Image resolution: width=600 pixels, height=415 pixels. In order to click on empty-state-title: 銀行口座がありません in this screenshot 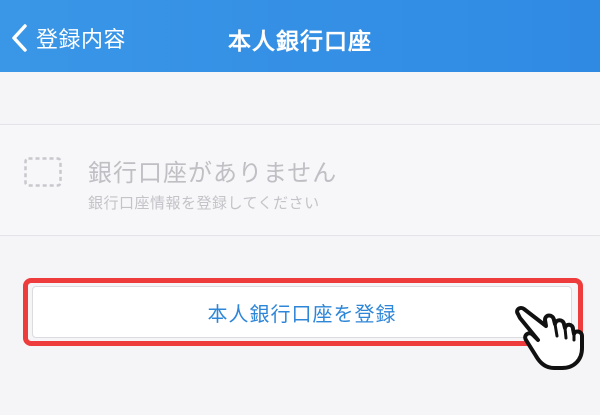, I will do `click(213, 173)`.